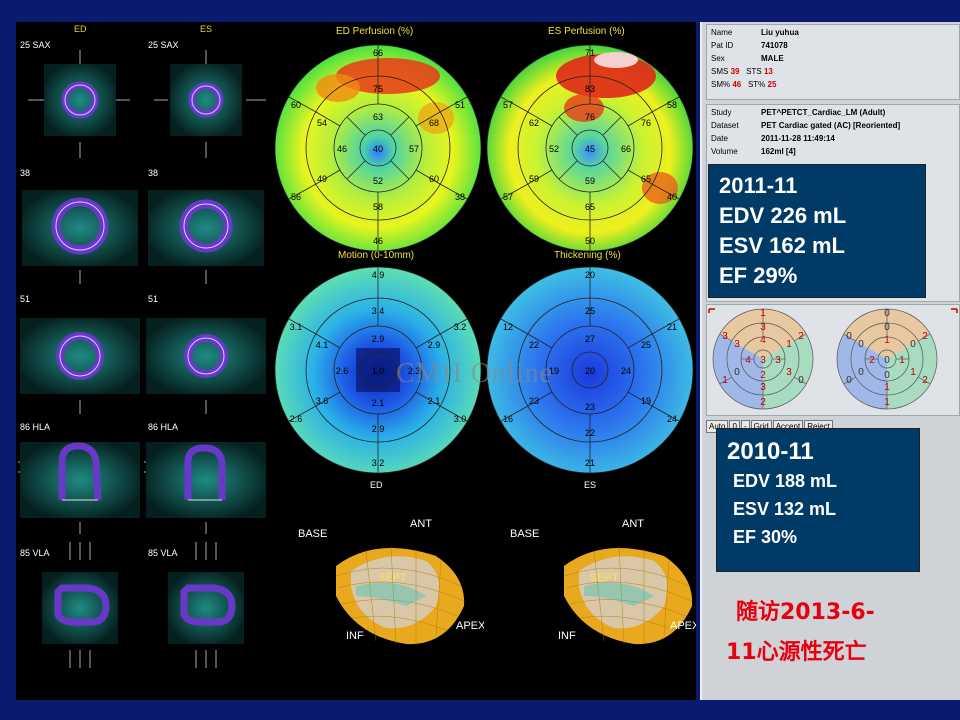  I want to click on motion-val: 4.9, so click(378, 275).